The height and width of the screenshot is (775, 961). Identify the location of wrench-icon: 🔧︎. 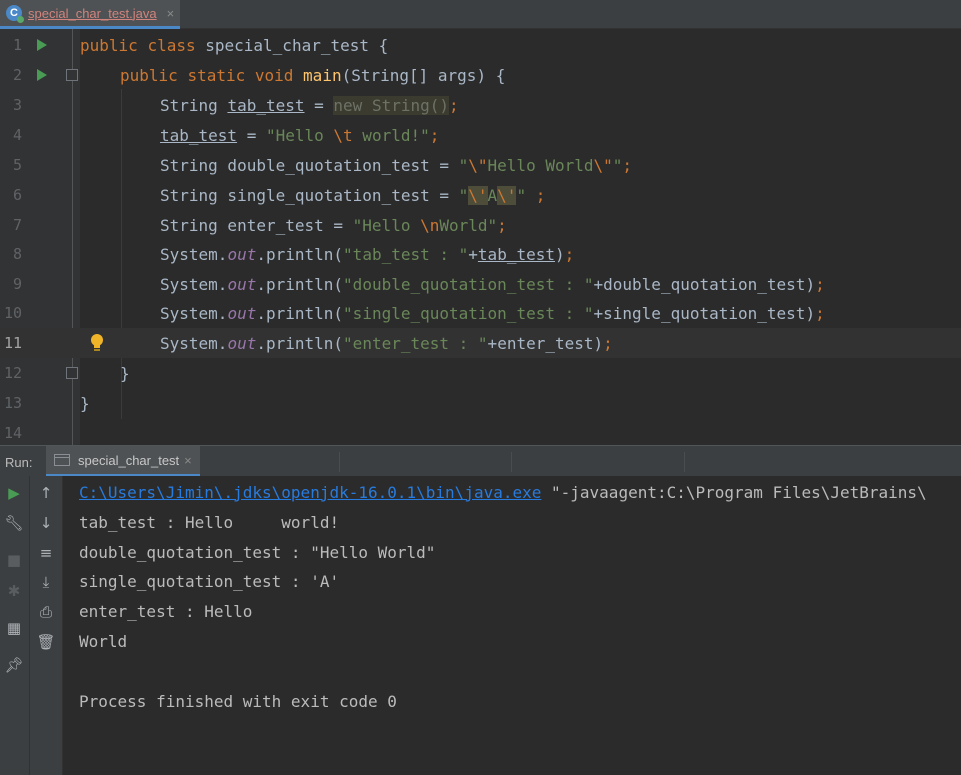
(14, 523).